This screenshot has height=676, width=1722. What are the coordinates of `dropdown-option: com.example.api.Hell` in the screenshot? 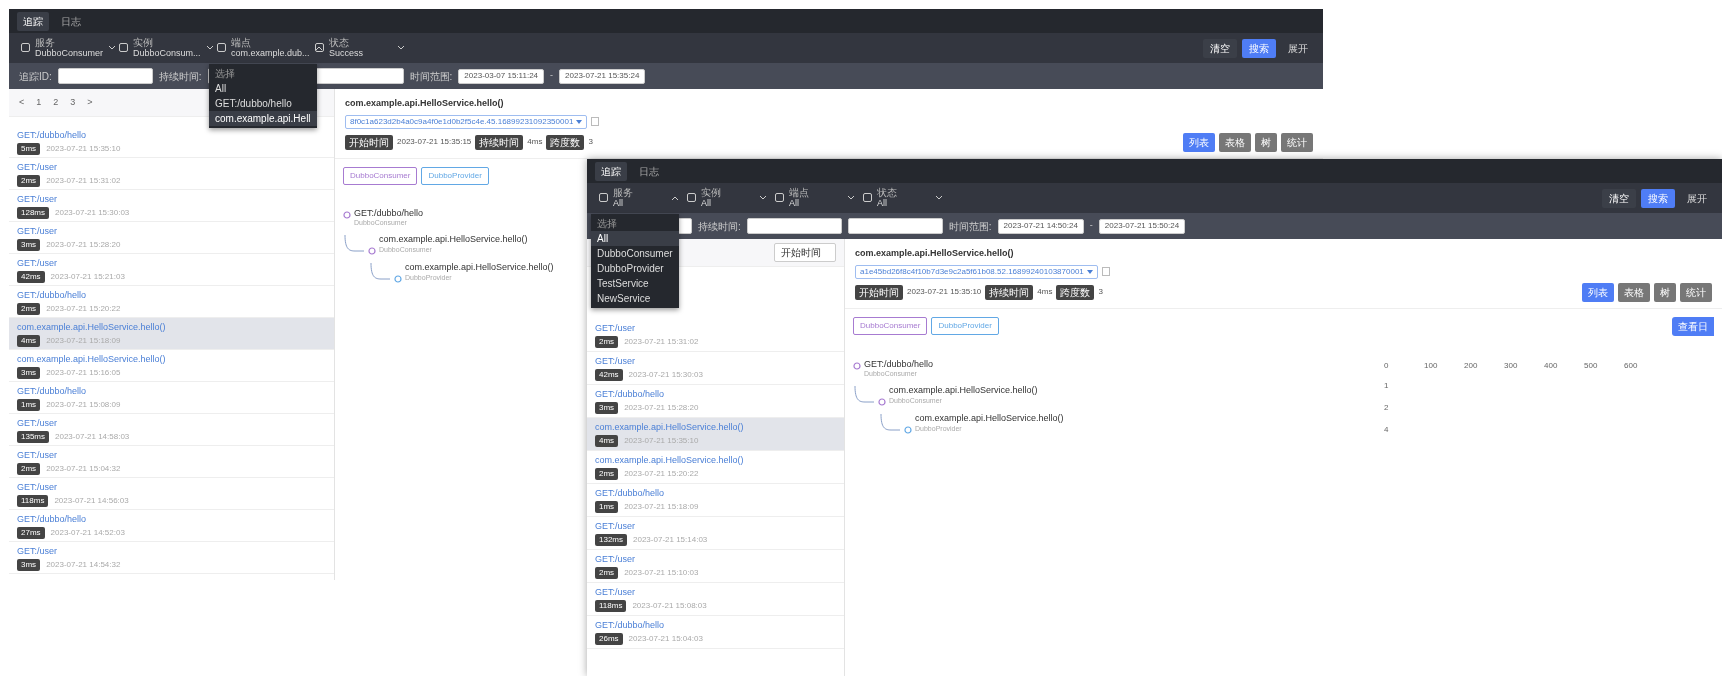 It's located at (263, 119).